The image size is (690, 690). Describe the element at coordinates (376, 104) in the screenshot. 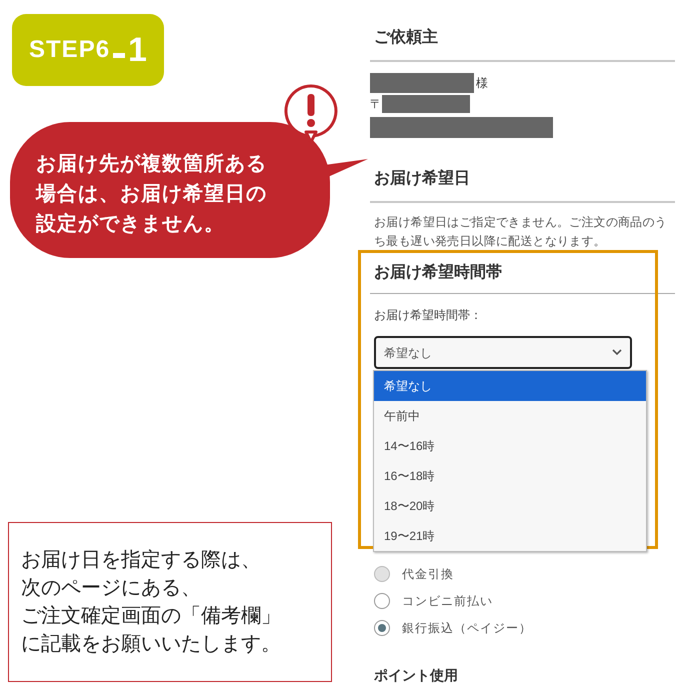

I see `postal-mark: 〒` at that location.